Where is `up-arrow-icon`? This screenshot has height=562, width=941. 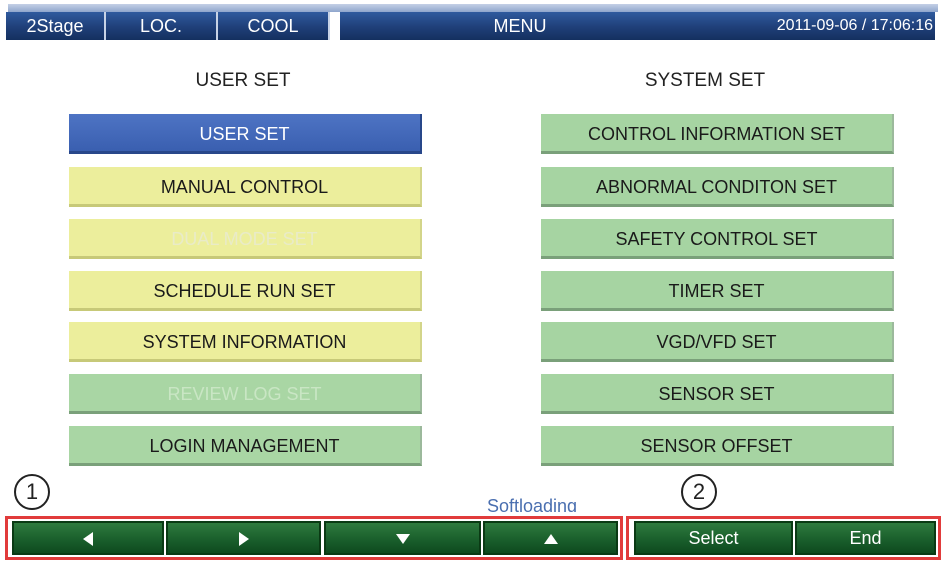
up-arrow-icon is located at coordinates (550, 539).